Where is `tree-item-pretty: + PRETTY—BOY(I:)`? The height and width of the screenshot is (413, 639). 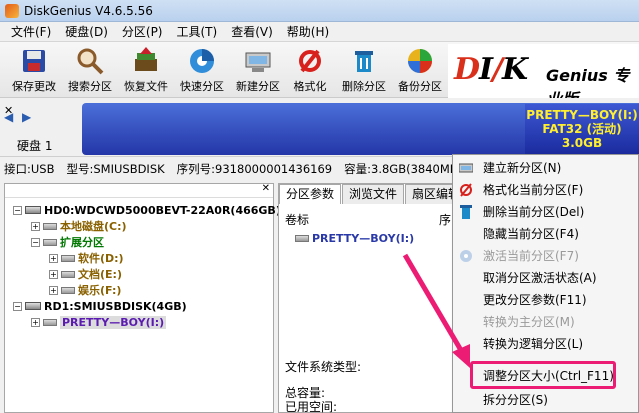
tree-item-pretty: + PRETTY—BOY(I:) is located at coordinates (99, 322).